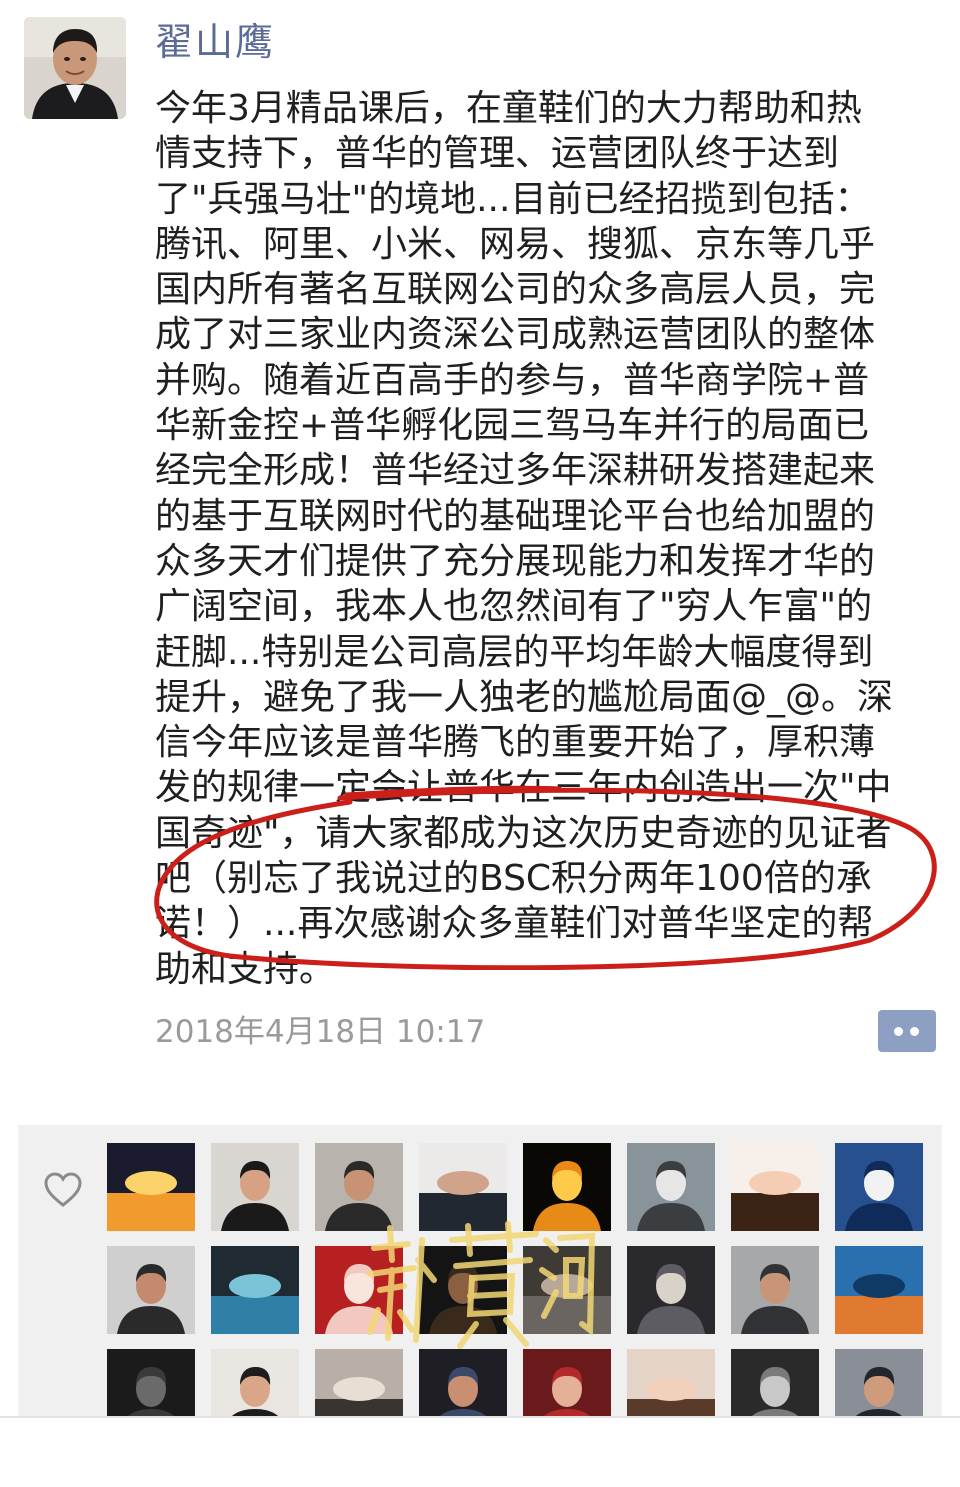 This screenshot has height=1487, width=960. Describe the element at coordinates (514, 652) in the screenshot. I see `post-text-line: 赶脚...特别是公司高层的平均年龄大幅度得到` at that location.